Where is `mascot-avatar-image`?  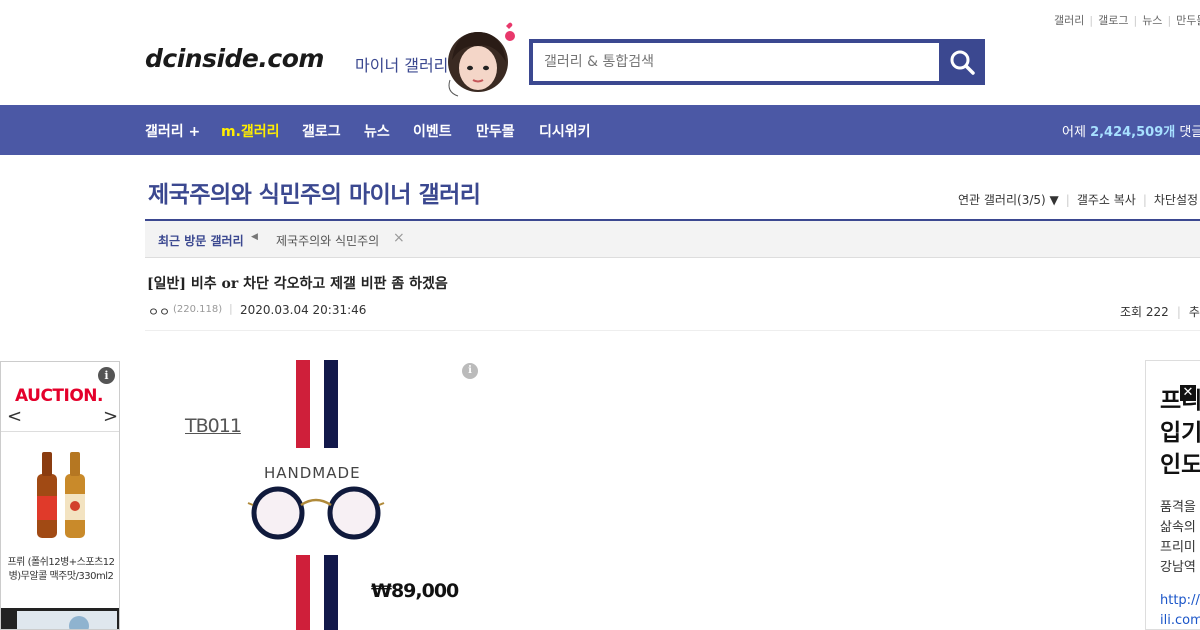 mascot-avatar-image is located at coordinates (480, 60).